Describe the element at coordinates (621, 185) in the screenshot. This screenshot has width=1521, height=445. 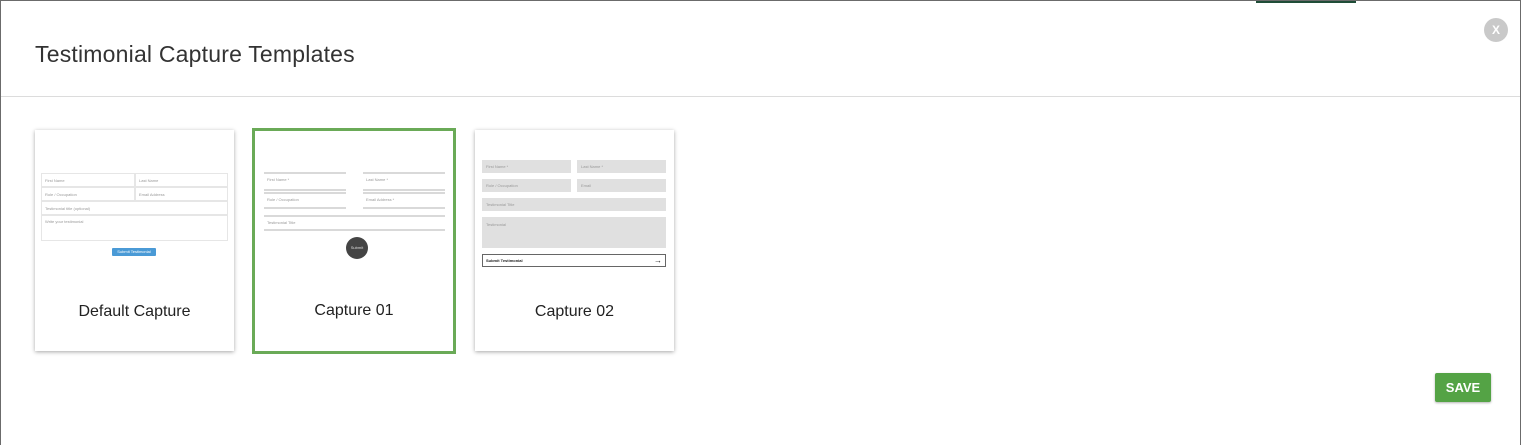
I see `preview-field: Email` at that location.